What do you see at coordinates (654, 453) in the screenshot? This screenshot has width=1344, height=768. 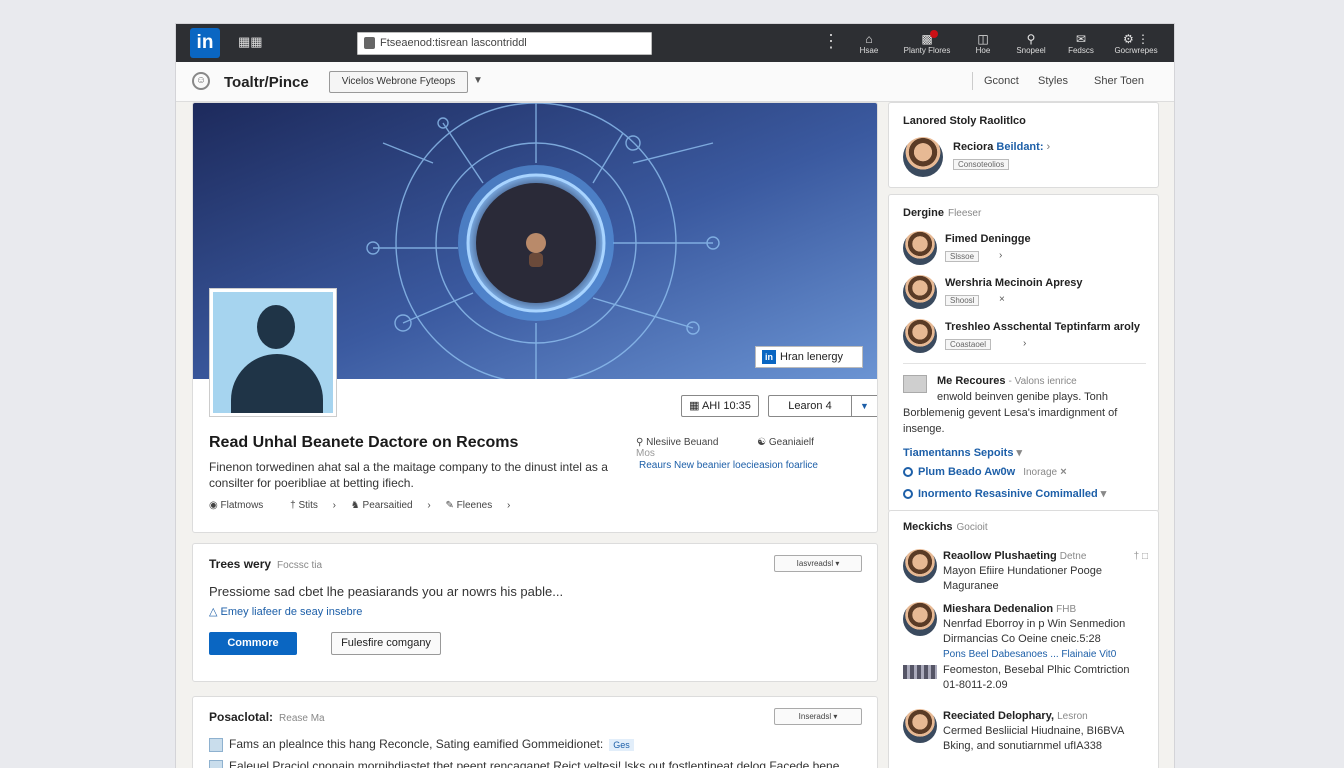 I see `more-detail: Mos` at bounding box center [654, 453].